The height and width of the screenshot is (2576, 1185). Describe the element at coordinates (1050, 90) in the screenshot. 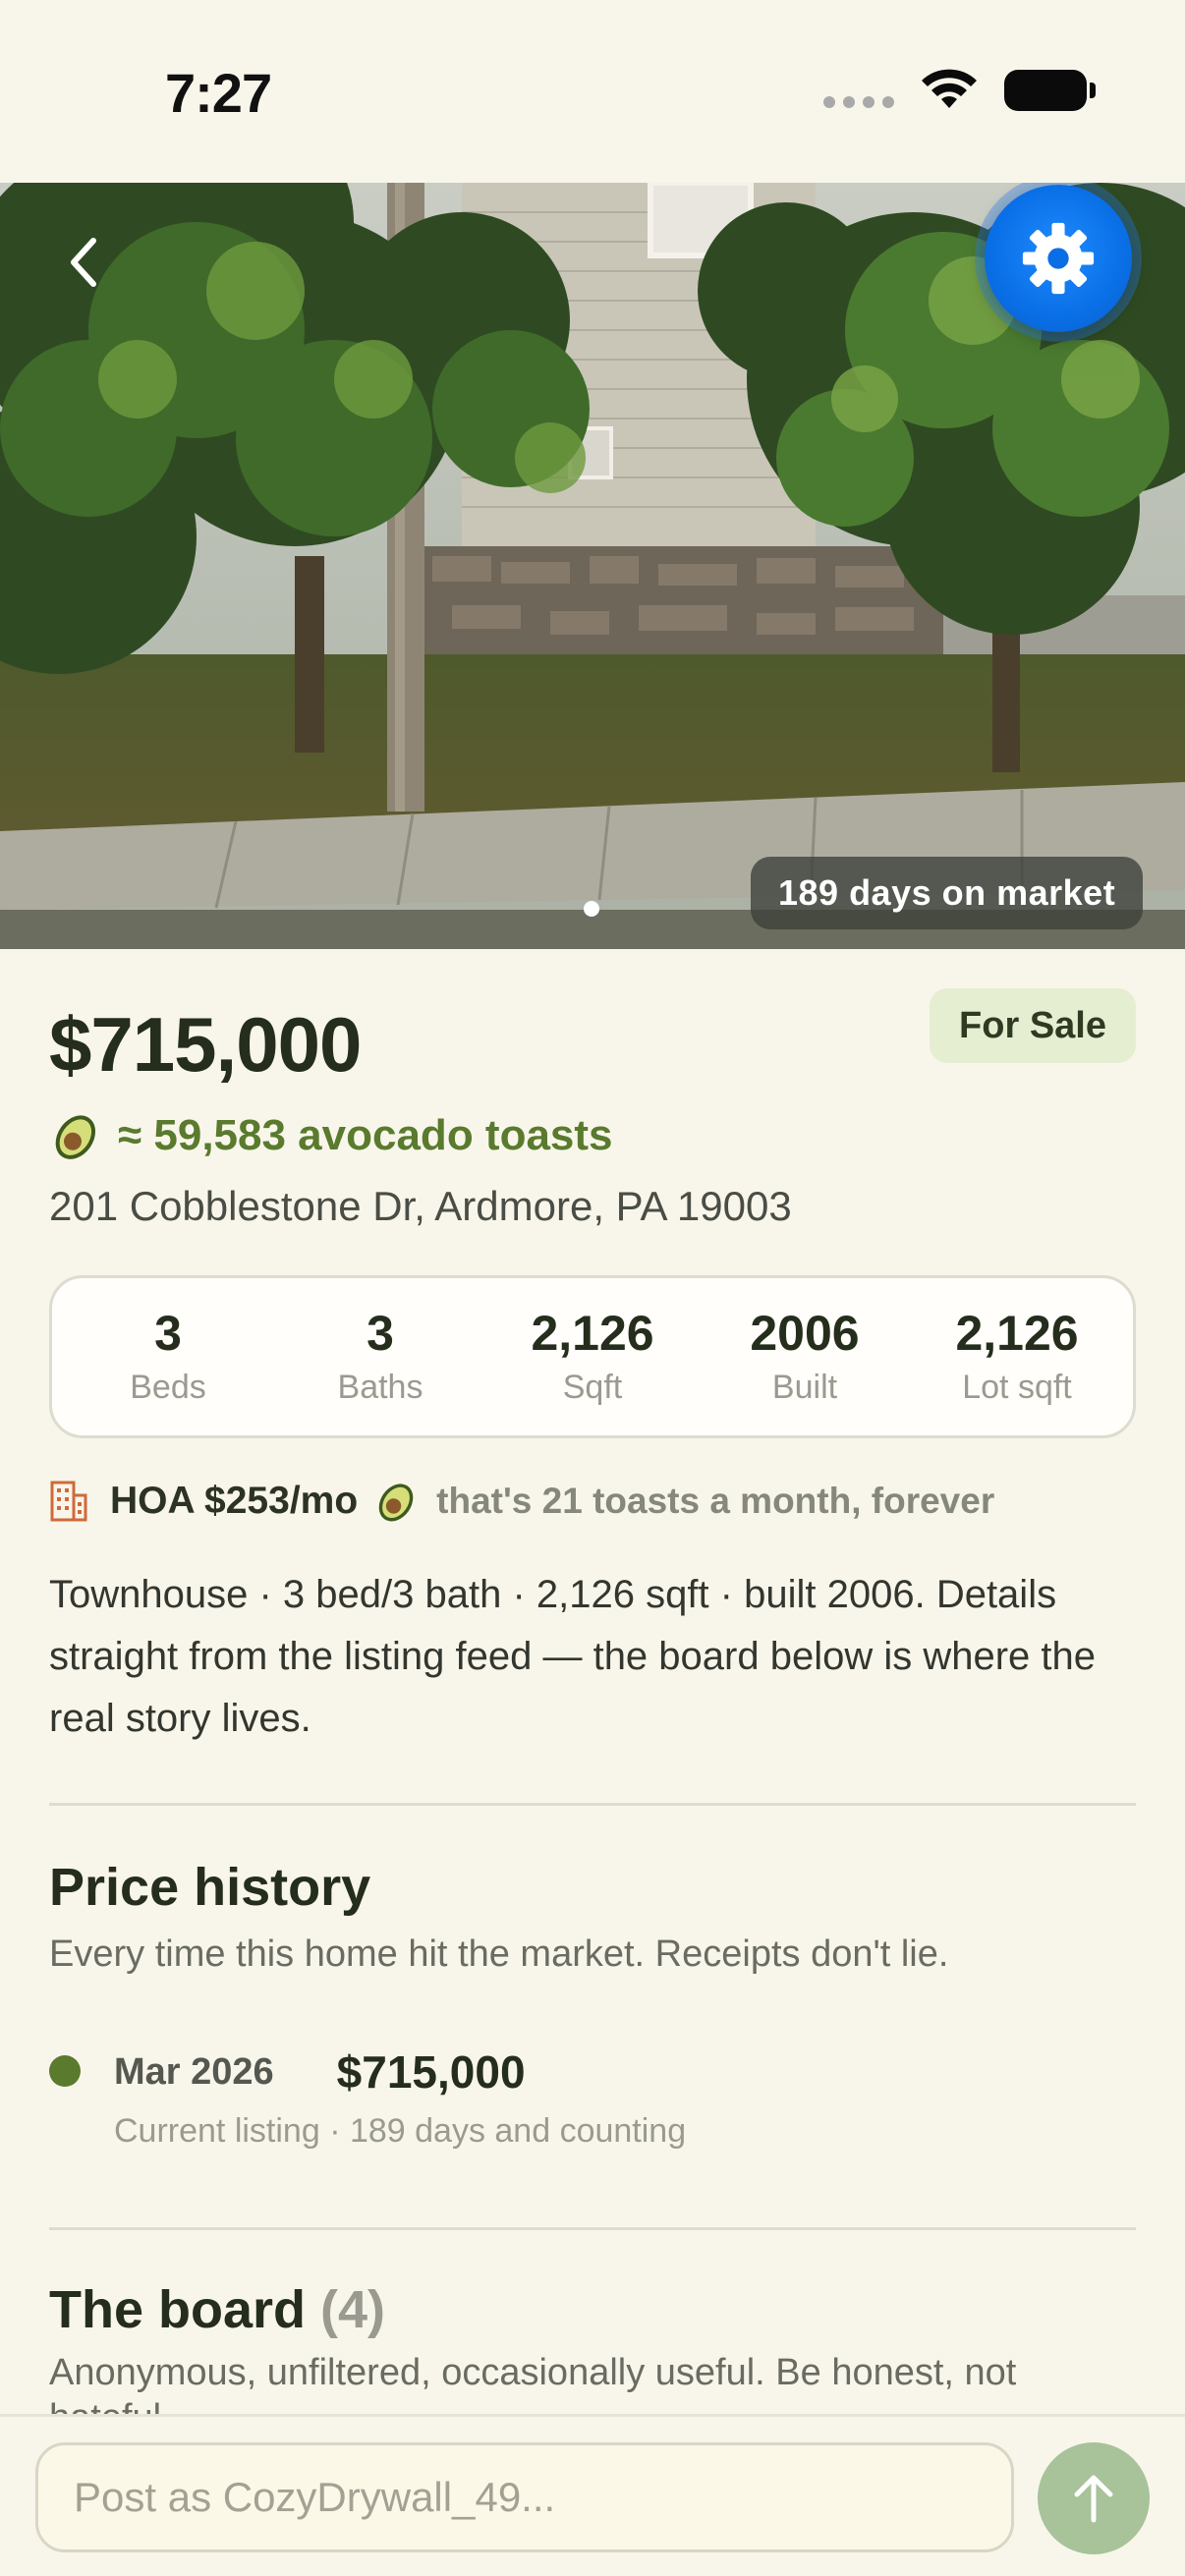

I see `battery-icon` at that location.